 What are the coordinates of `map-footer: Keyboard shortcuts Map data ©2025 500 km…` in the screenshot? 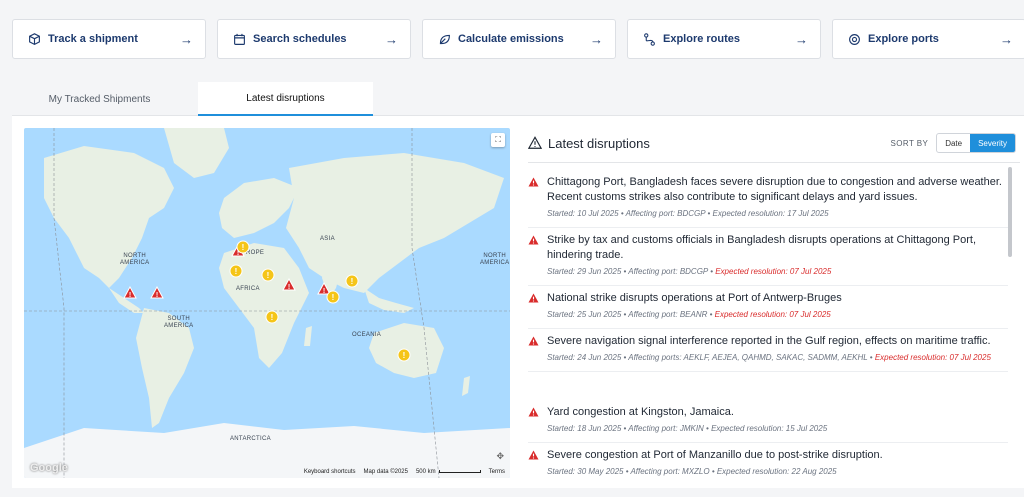 It's located at (404, 472).